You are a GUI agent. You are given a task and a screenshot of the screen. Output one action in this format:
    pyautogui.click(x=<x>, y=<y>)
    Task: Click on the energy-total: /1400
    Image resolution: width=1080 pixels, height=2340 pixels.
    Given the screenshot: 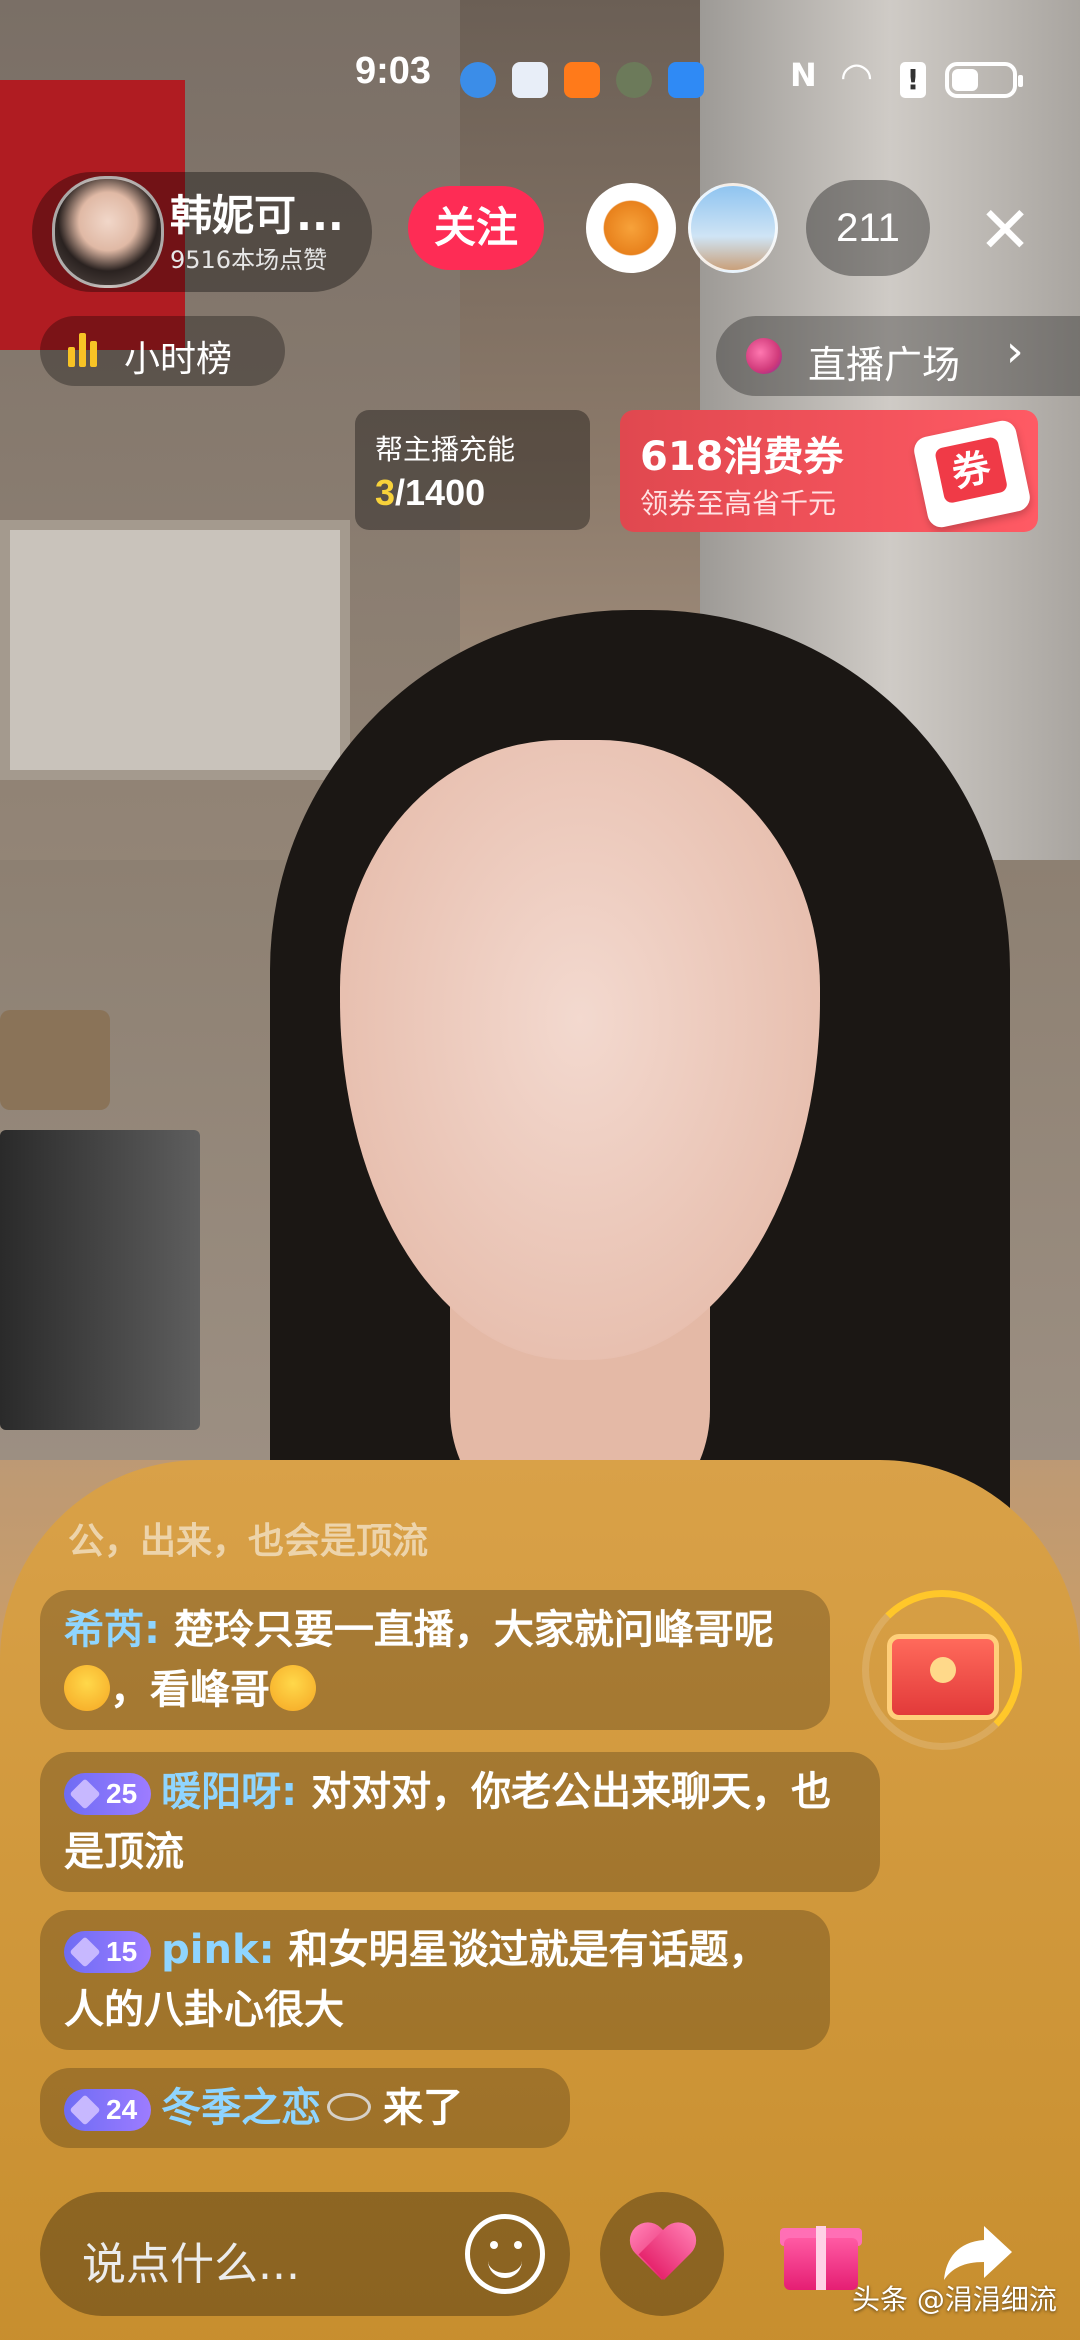 What is the action you would take?
    pyautogui.click(x=440, y=492)
    